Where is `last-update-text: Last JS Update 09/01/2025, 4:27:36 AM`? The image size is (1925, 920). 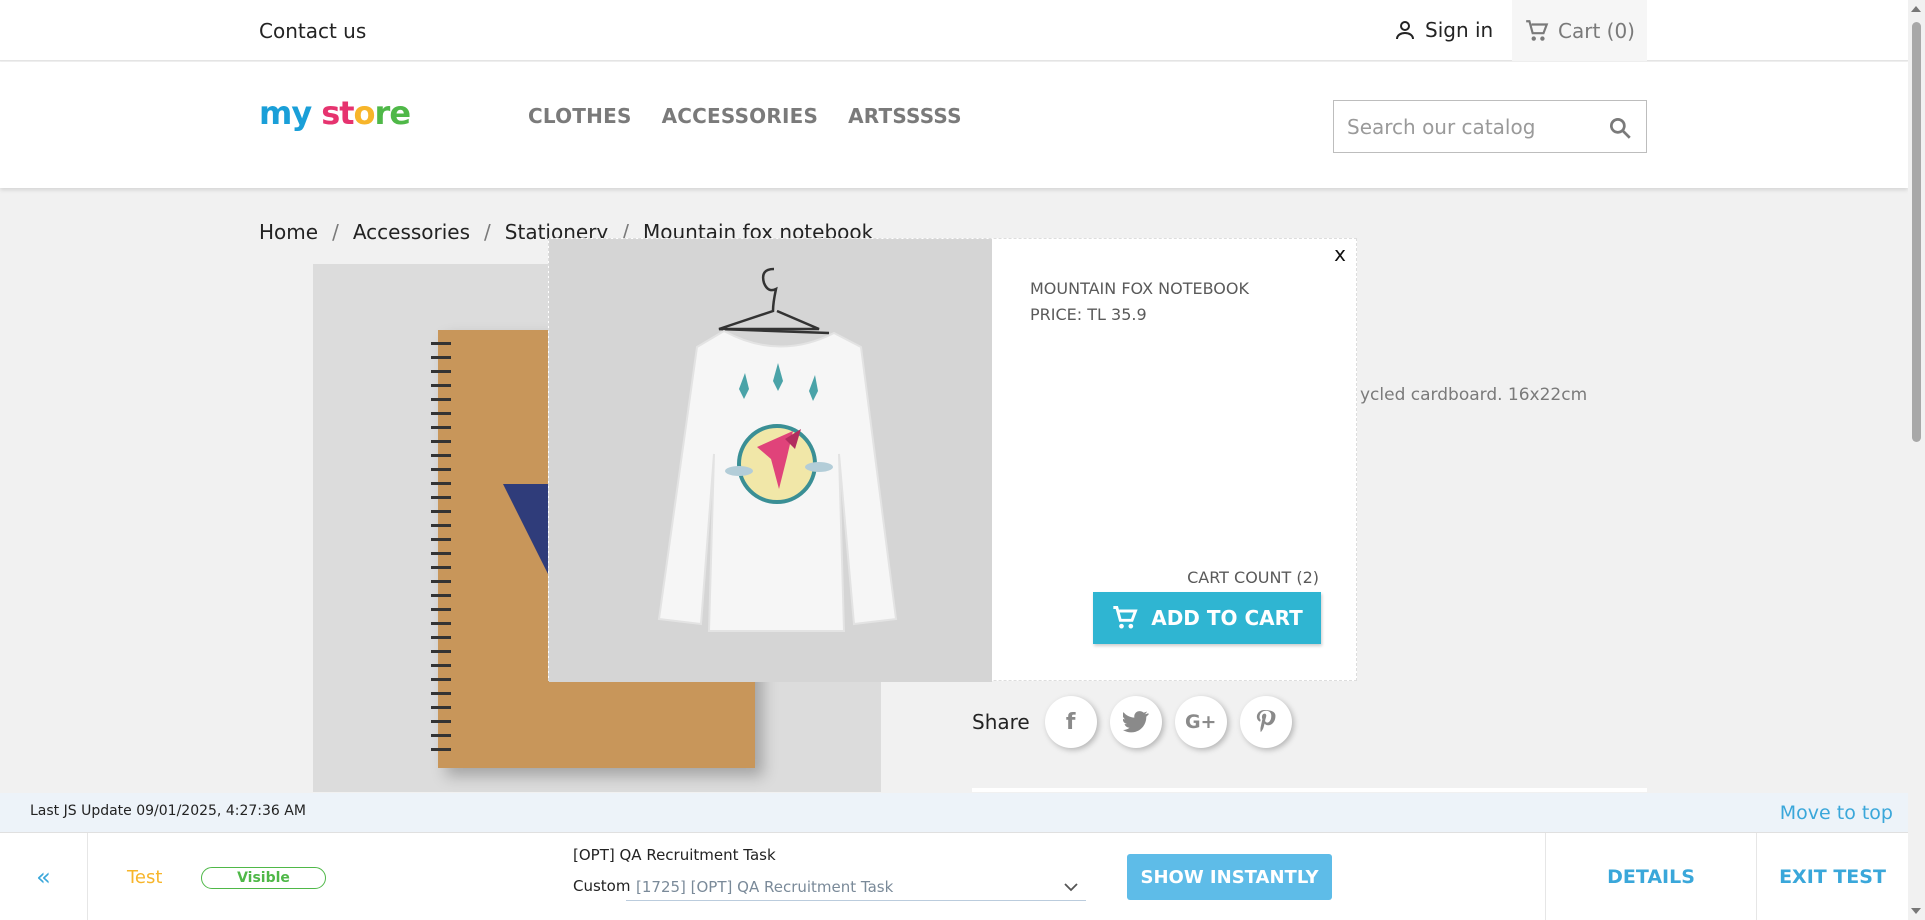
last-update-text: Last JS Update 09/01/2025, 4:27:36 AM is located at coordinates (168, 811).